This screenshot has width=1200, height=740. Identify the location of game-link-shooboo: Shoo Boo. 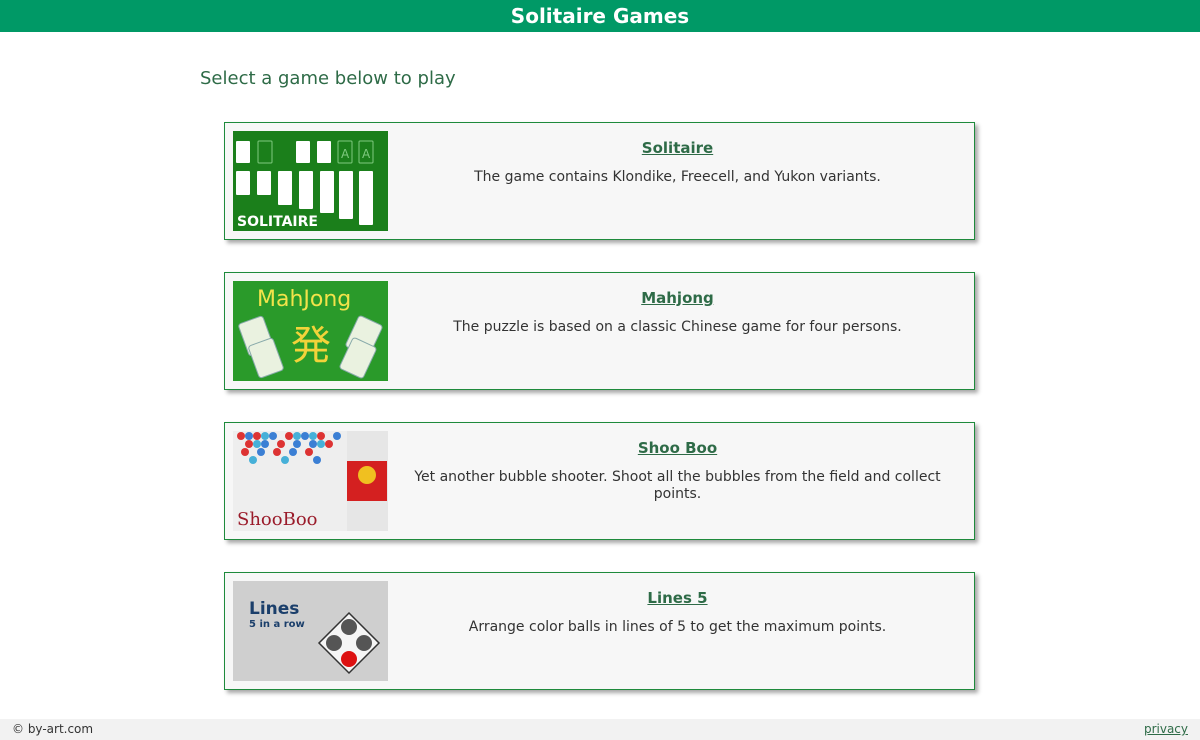
(677, 448).